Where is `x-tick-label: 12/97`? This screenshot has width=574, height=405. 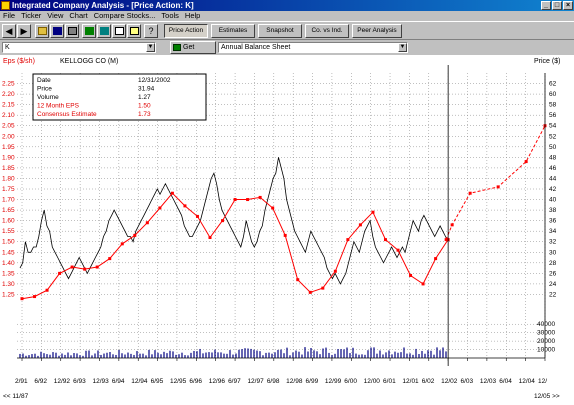
x-tick-label: 12/97 is located at coordinates (255, 381).